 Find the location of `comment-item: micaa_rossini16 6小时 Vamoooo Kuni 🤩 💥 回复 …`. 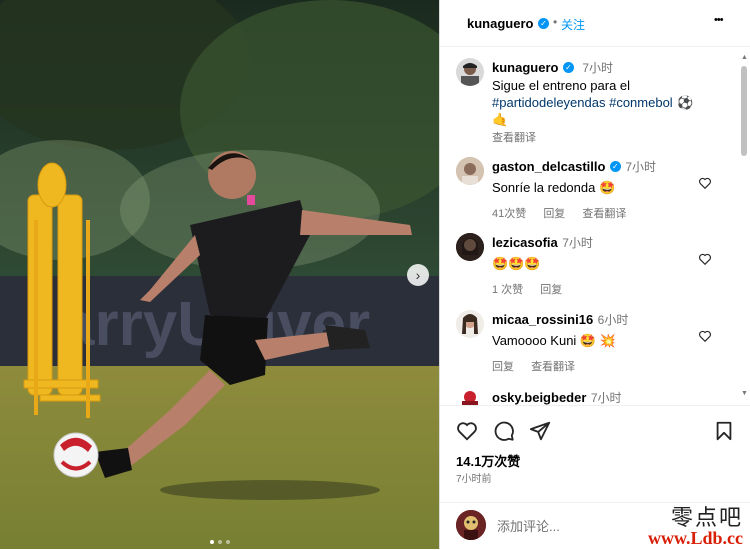

comment-item: micaa_rossini16 6小时 Vamoooo Kuni 🤩 💥 回复 … is located at coordinates (607, 342).